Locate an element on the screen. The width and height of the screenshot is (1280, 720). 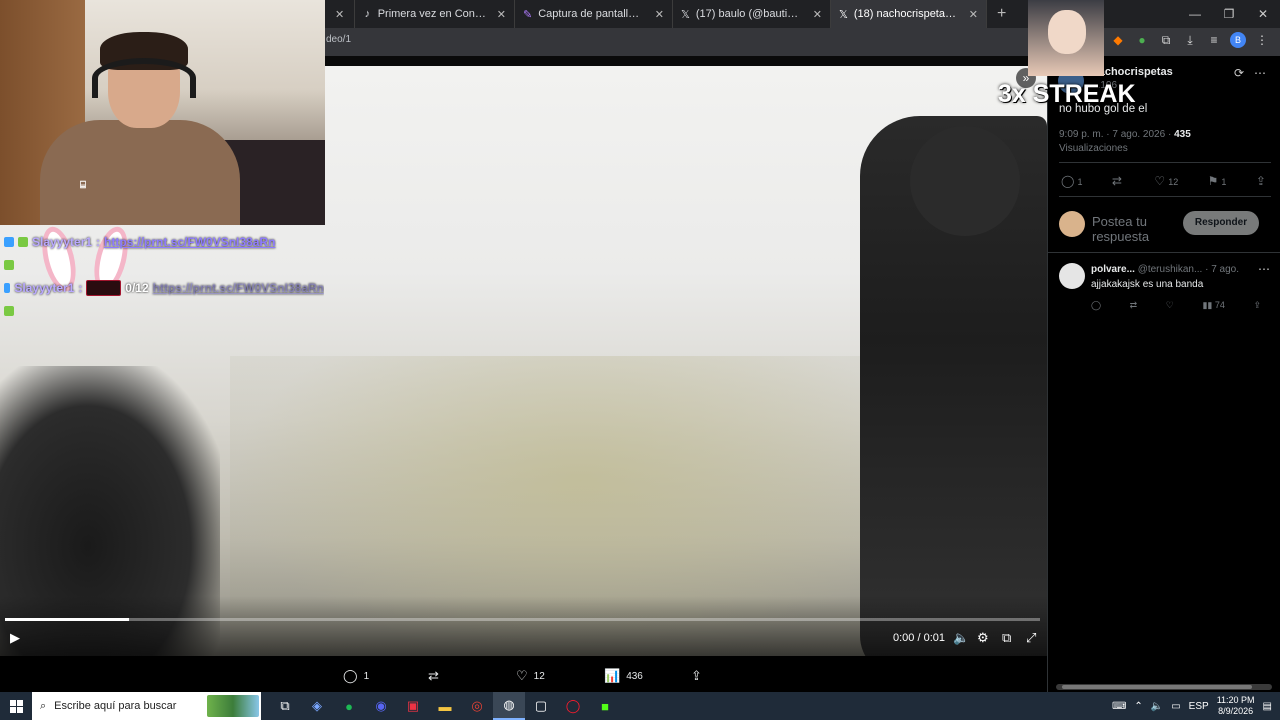
views-action: 📊 436 is located at coordinates (623, 676).